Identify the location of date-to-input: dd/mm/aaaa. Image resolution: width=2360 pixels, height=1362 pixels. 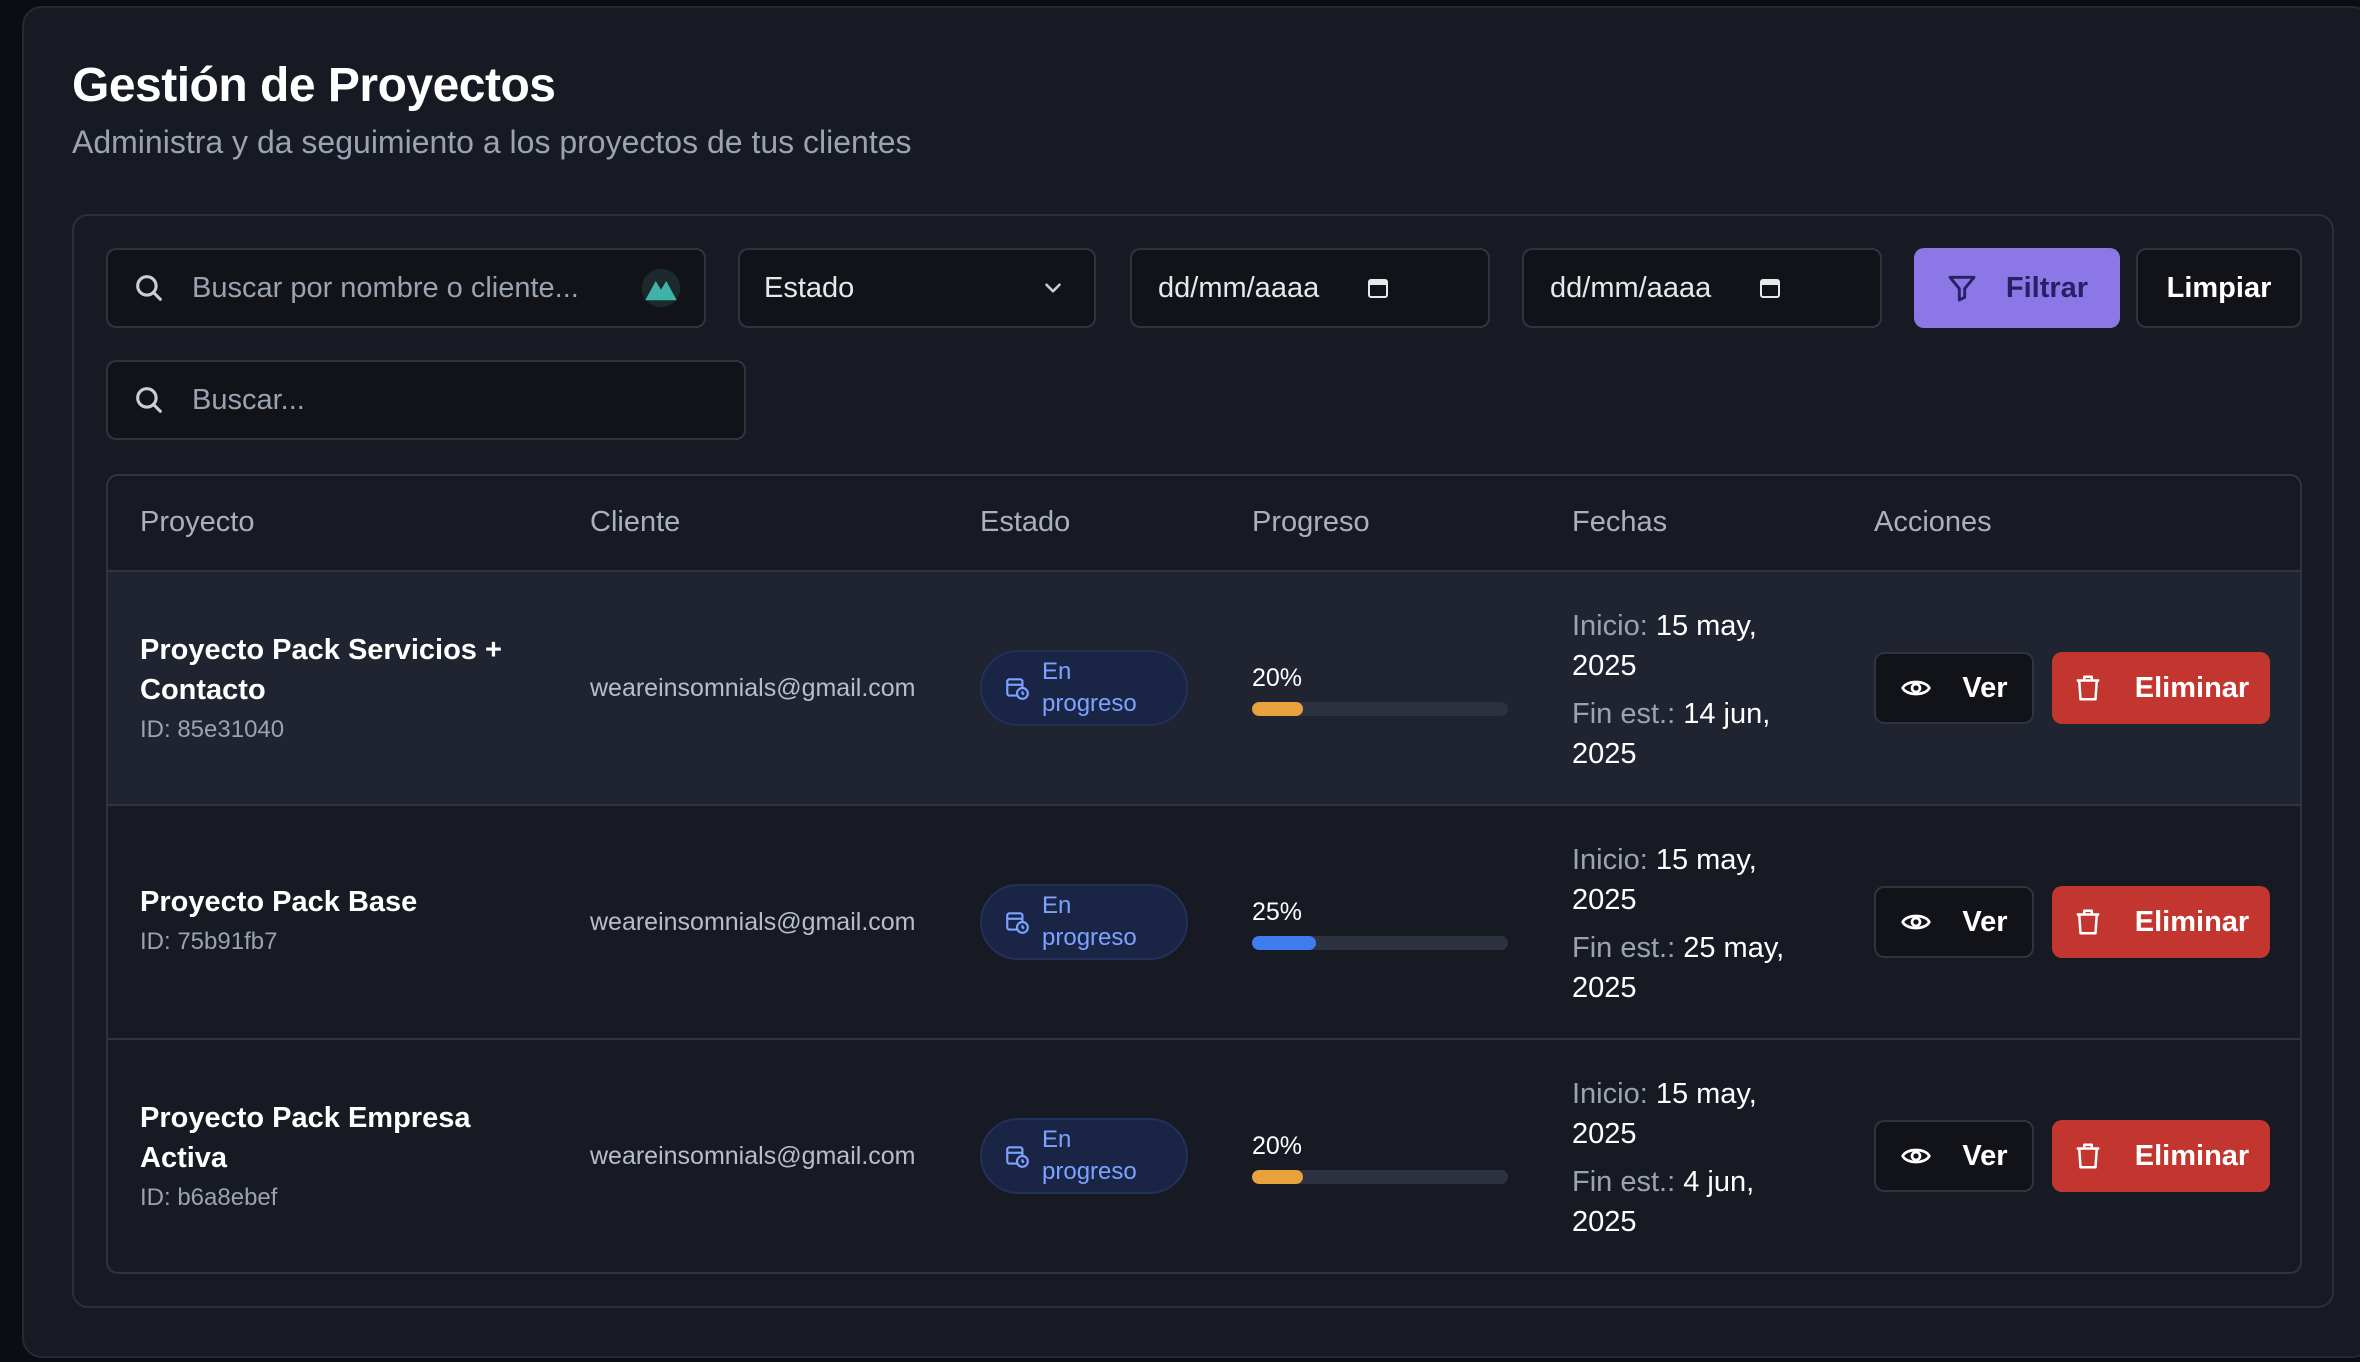
(1702, 288).